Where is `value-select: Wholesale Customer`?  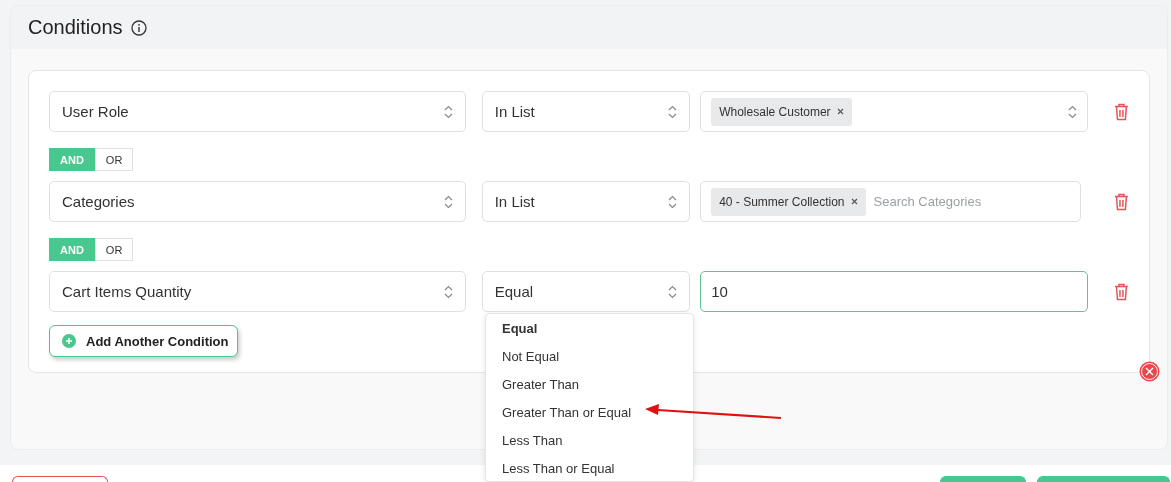
value-select: Wholesale Customer is located at coordinates (894, 111).